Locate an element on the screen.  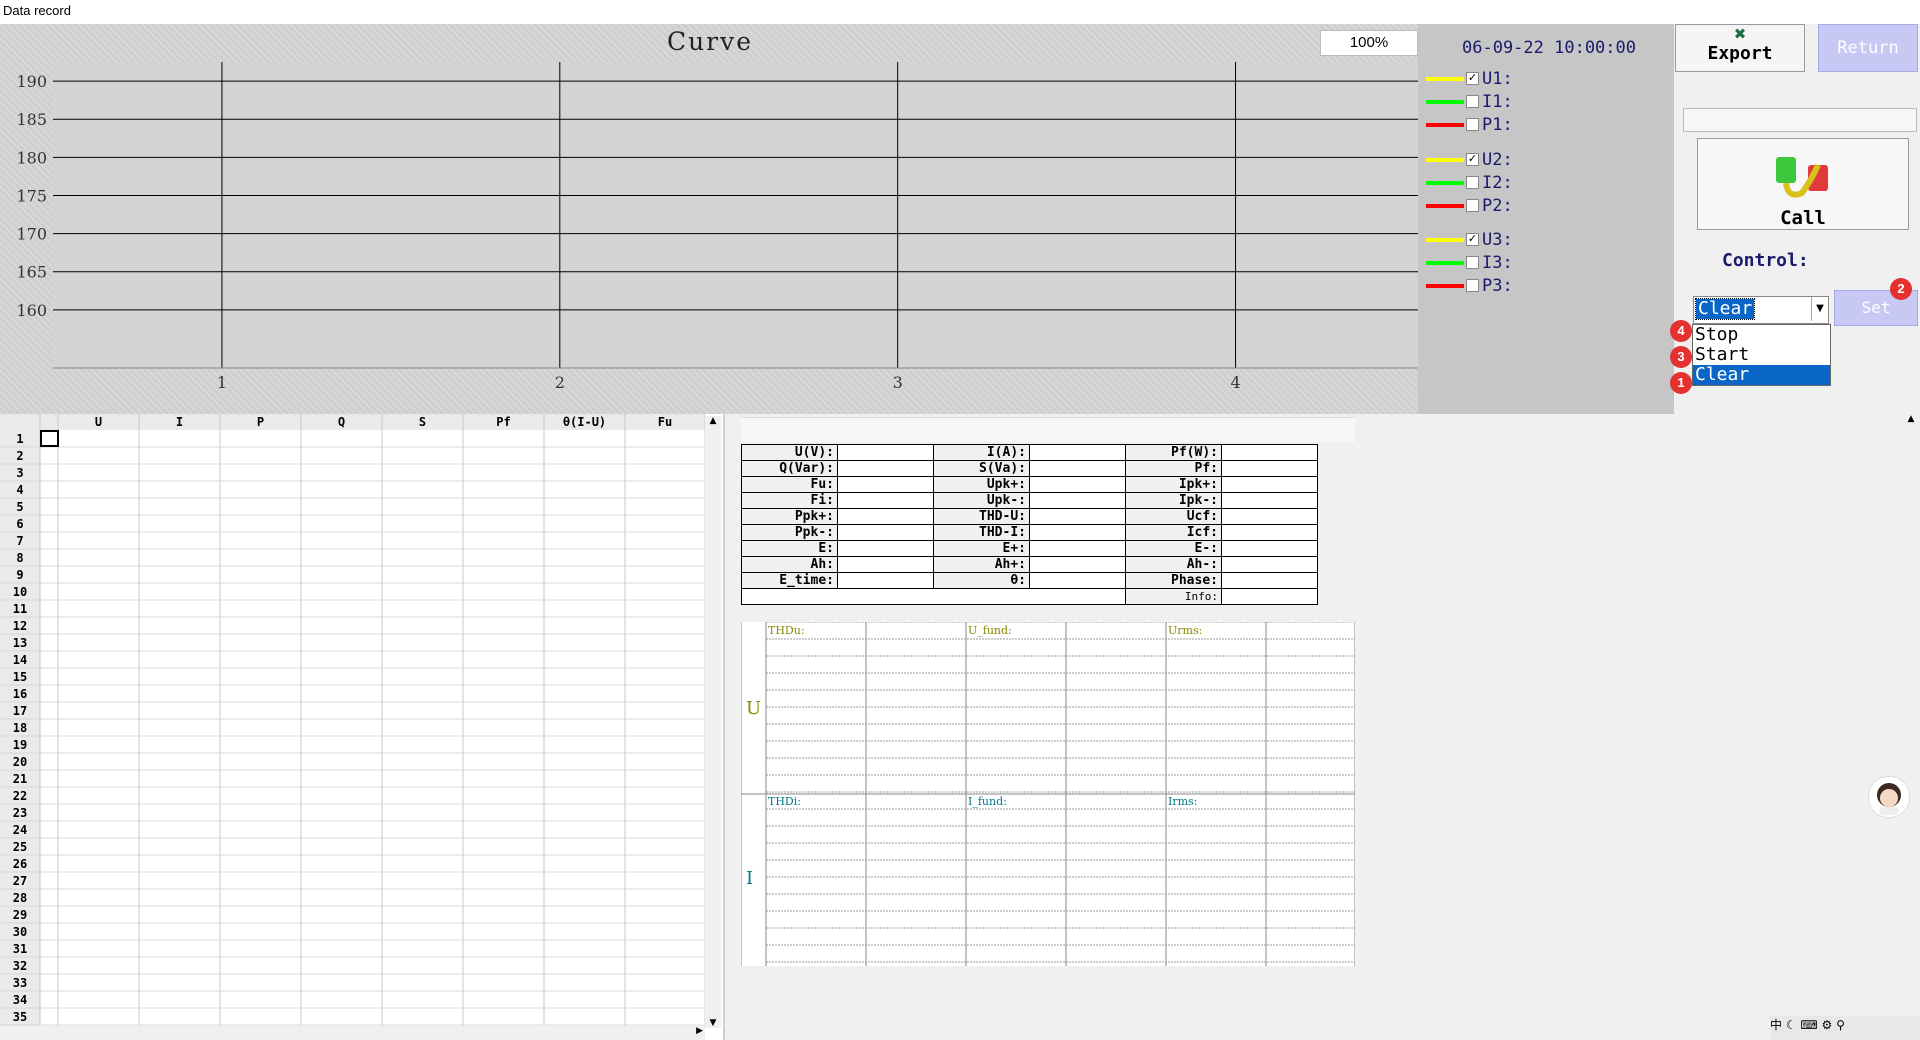
control-select: Clear ▼ is located at coordinates (1761, 310).